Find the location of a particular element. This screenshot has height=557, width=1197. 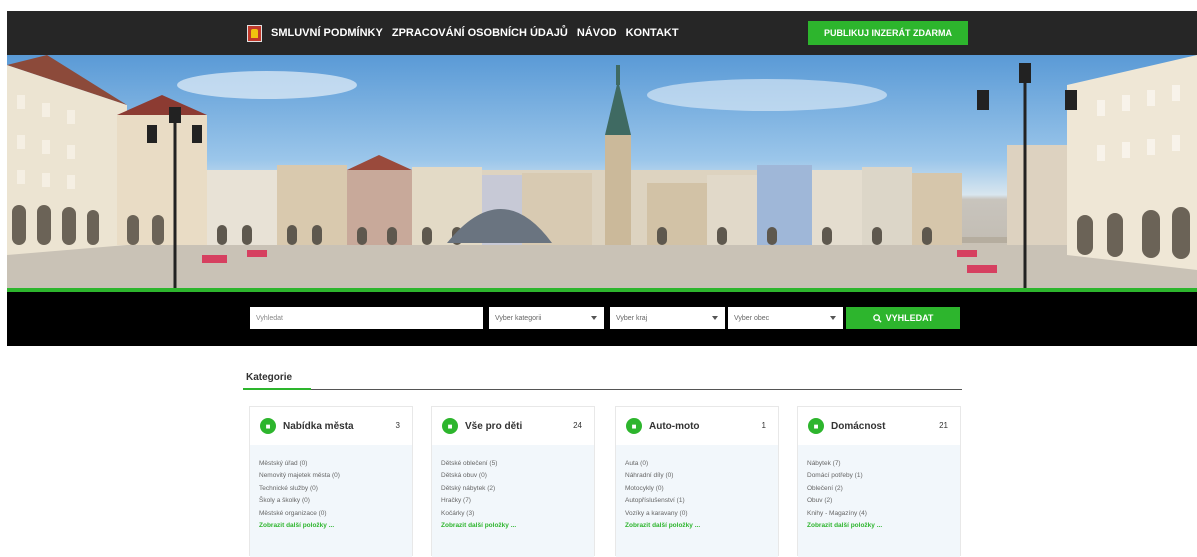

municipality-select-label: Vyber obec is located at coordinates (752, 318).